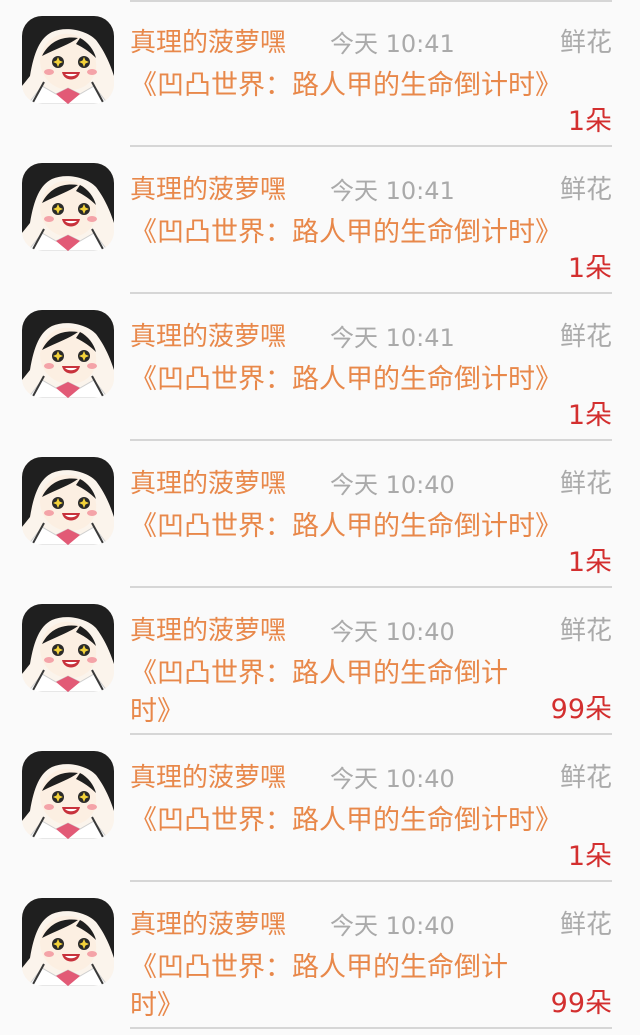 This screenshot has width=640, height=1035. Describe the element at coordinates (371, 1028) in the screenshot. I see `row-divider` at that location.